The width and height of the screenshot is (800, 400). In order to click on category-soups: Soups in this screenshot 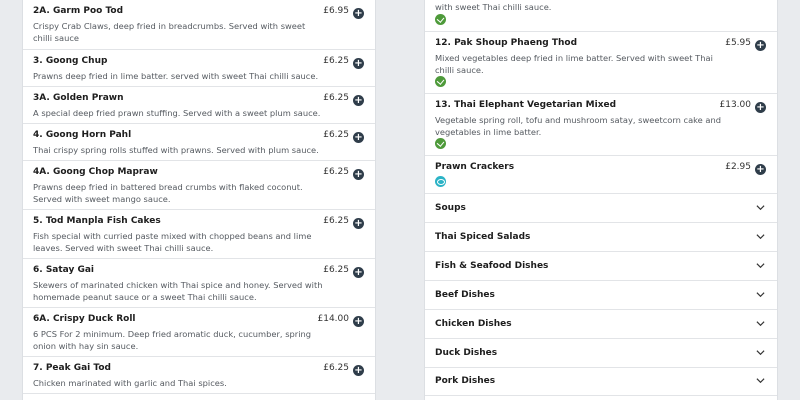, I will do `click(601, 208)`.